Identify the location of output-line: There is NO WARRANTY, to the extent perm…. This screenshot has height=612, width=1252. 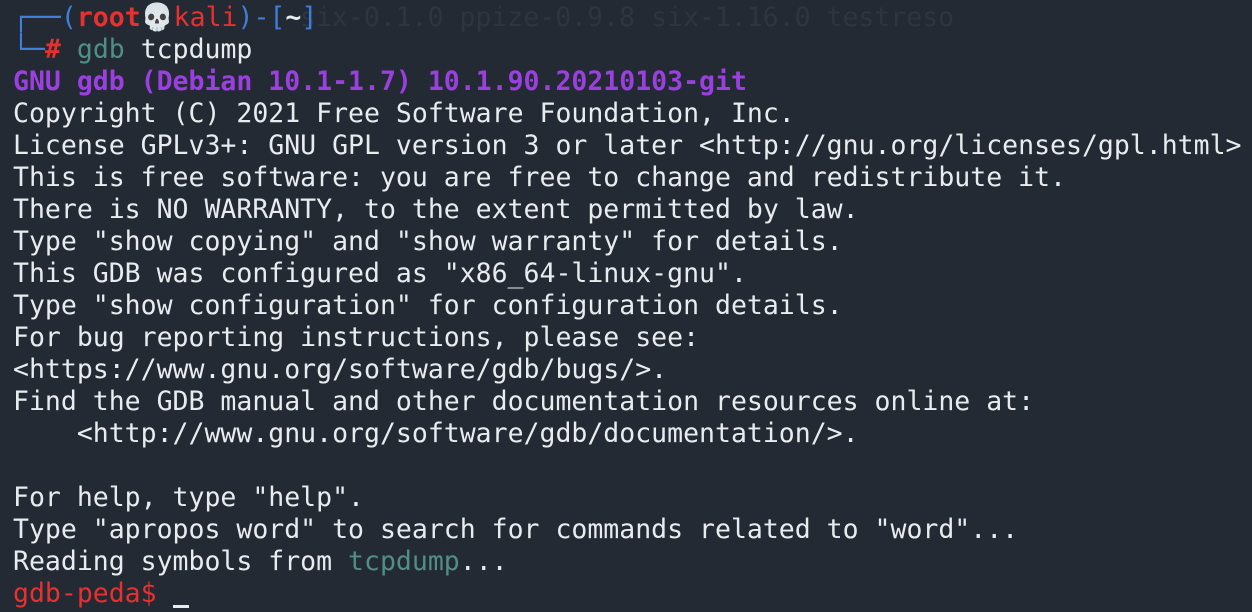
(436, 209).